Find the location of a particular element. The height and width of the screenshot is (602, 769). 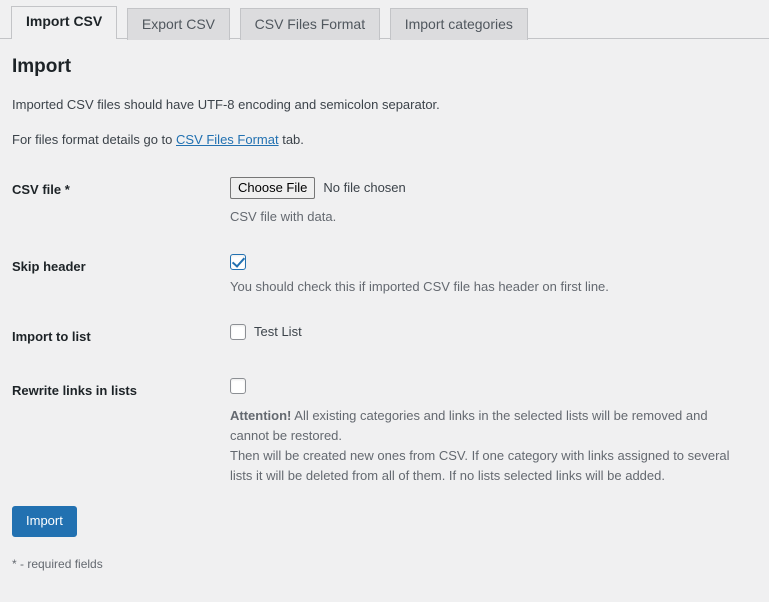

tab-export-csv: Export CSV is located at coordinates (178, 24).